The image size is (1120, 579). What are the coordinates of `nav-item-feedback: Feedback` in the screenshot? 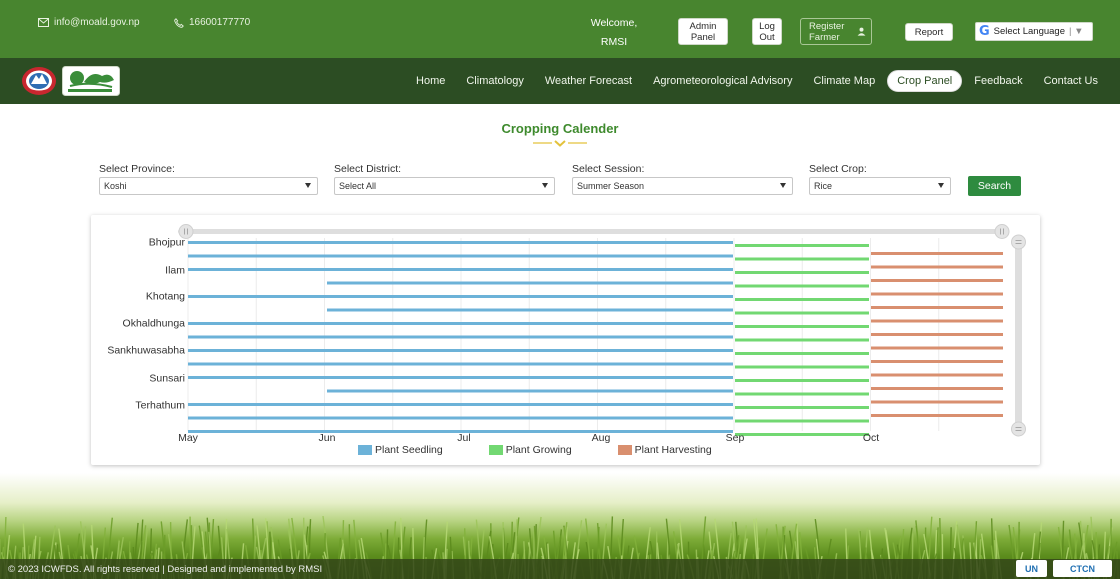 It's located at (998, 81).